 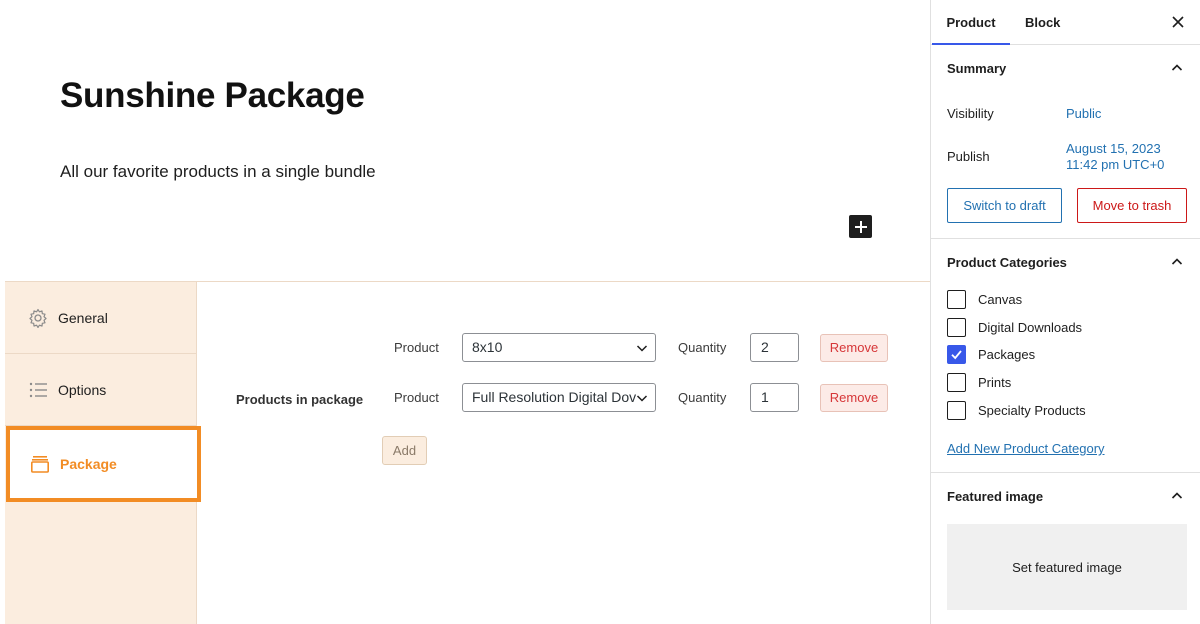 What do you see at coordinates (300, 399) in the screenshot?
I see `products-in-package-label: Products in package` at bounding box center [300, 399].